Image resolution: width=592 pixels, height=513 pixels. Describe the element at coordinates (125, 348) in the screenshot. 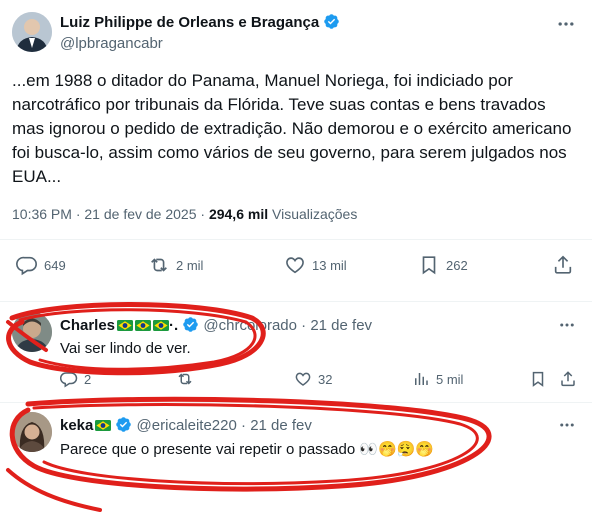

I see `reply-text: Vai ser lindo de ver.` at that location.